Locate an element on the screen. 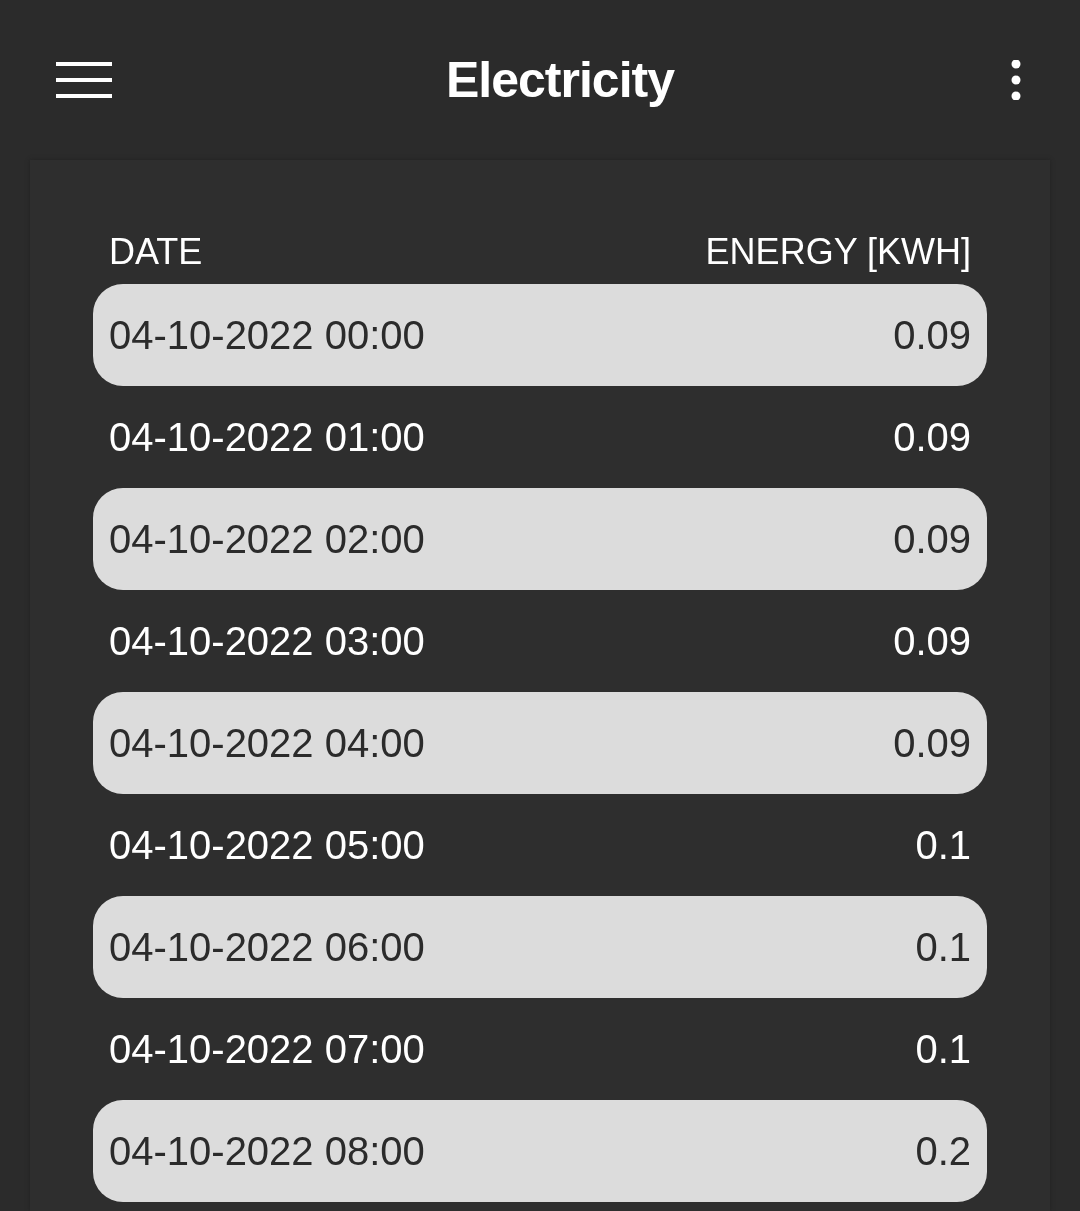  date-cell-text: 04-10-2022 03:00 is located at coordinates (267, 641).